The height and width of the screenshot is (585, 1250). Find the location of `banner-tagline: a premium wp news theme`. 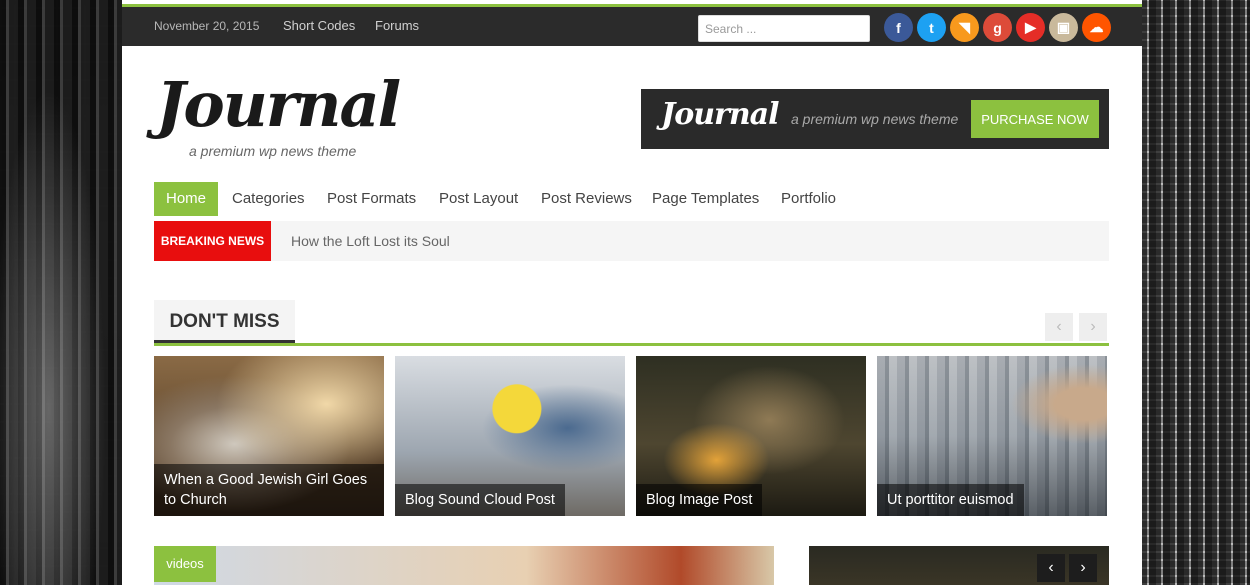

banner-tagline: a premium wp news theme is located at coordinates (875, 119).